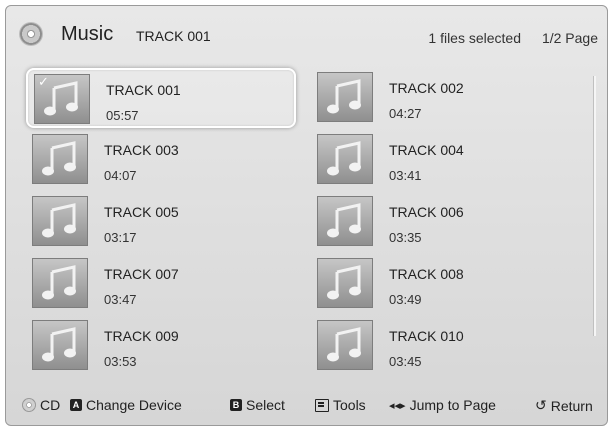  Describe the element at coordinates (569, 38) in the screenshot. I see `page-indicator: 1/2 Page` at that location.